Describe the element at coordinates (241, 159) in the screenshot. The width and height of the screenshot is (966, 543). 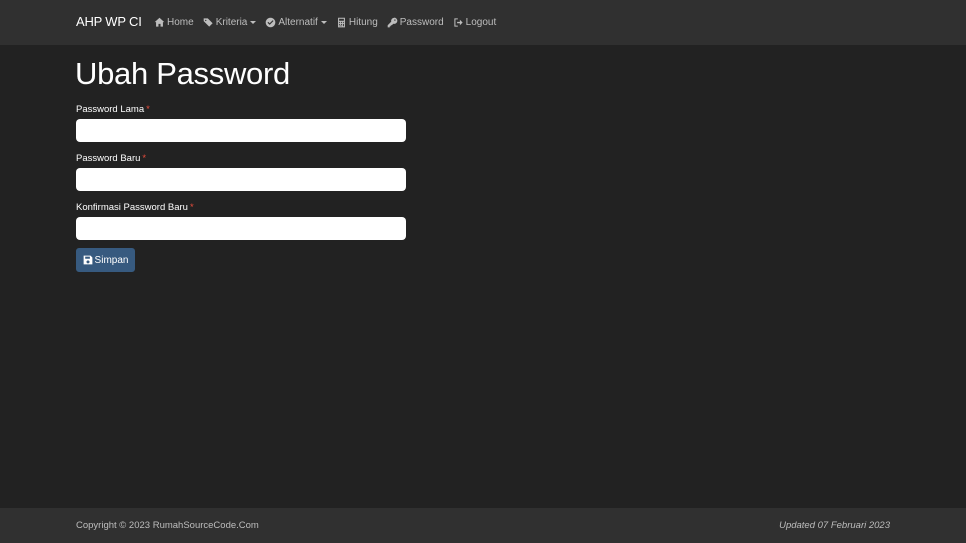
I see `new-password-label: Password Baru *` at that location.